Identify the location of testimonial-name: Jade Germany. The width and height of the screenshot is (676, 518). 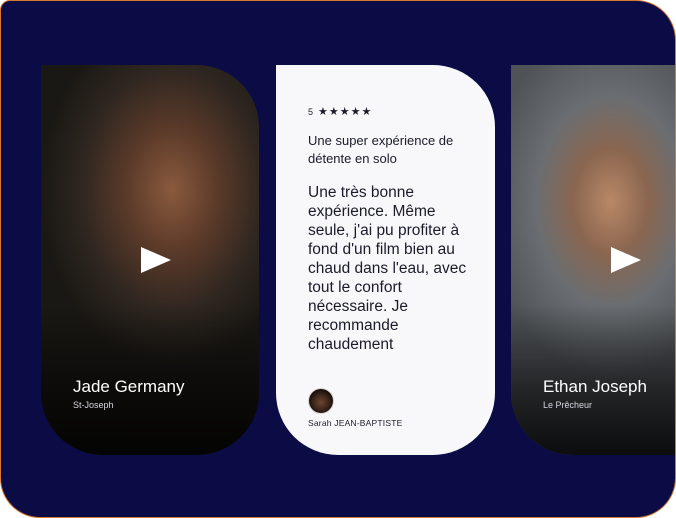
(129, 386).